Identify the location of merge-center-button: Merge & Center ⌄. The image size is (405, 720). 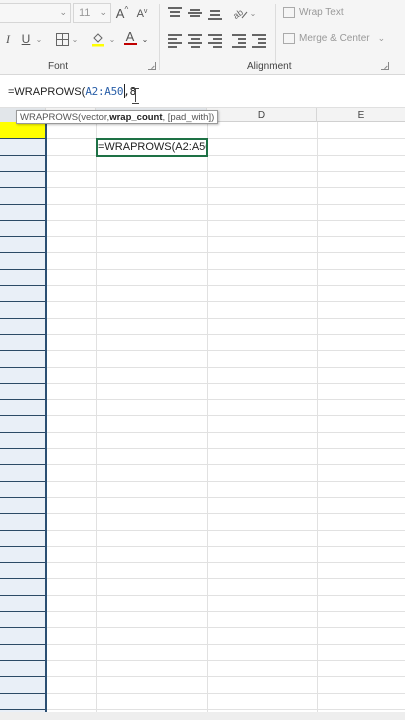
(334, 38).